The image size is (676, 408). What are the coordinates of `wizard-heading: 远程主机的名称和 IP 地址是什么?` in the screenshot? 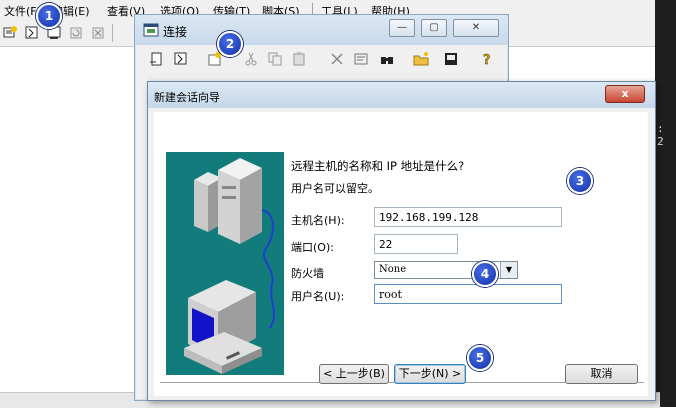 It's located at (378, 166).